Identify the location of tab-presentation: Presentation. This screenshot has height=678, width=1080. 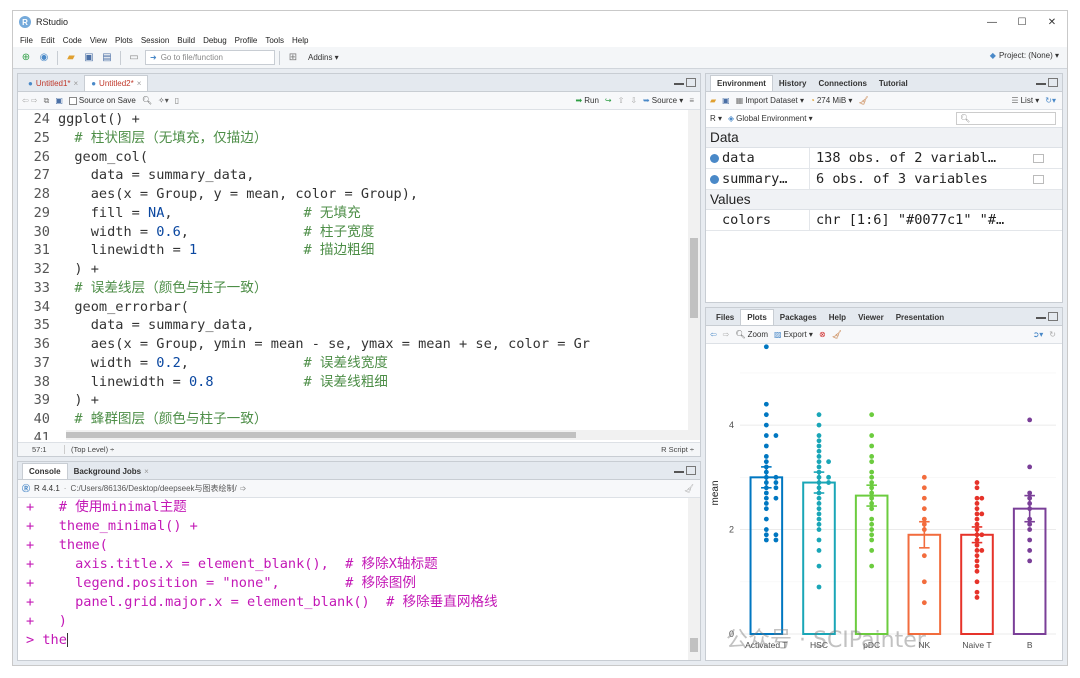
(920, 317).